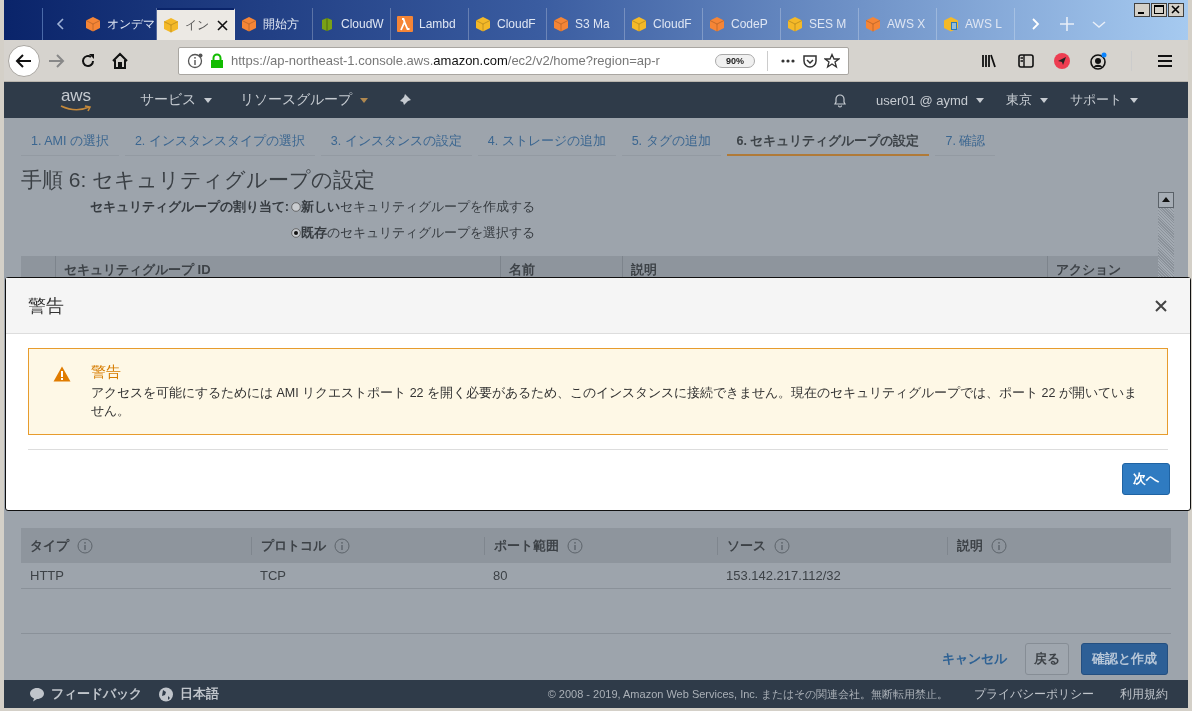 This screenshot has width=1192, height=711. What do you see at coordinates (513, 60) in the screenshot?
I see `address-field: https://ap-northeast-1.console.aws.amazon.com/ec2/v2/home?region=ap-r 90%` at bounding box center [513, 60].